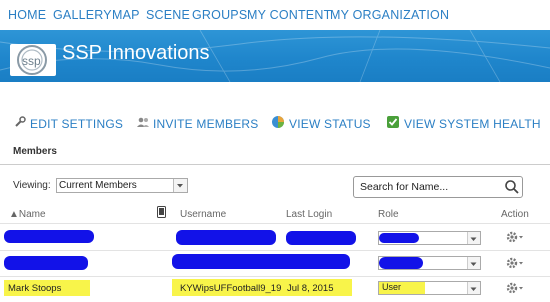 The image size is (550, 302). I want to click on viewing-label: Viewing:, so click(32, 185).